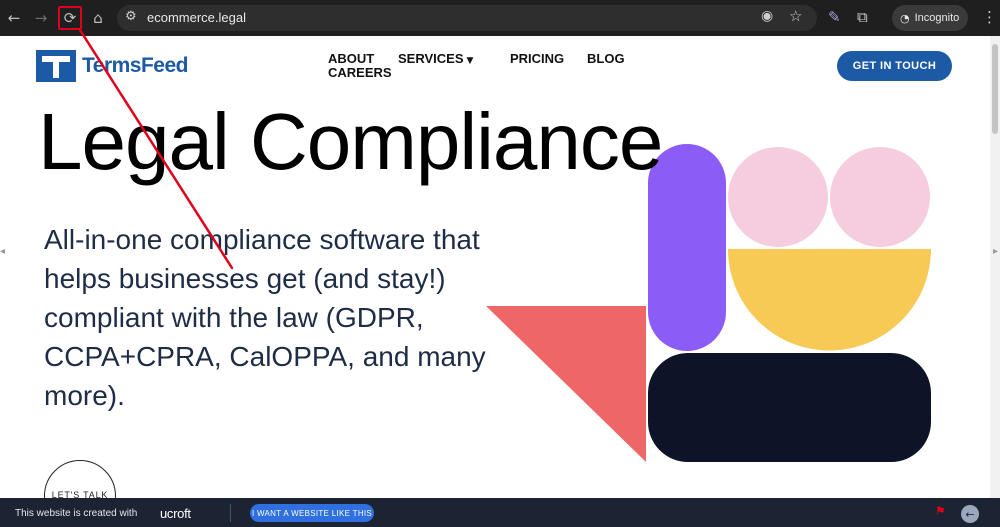 This screenshot has height=527, width=1000. Describe the element at coordinates (76, 513) in the screenshot. I see `footer-created-text: This website is created with` at that location.